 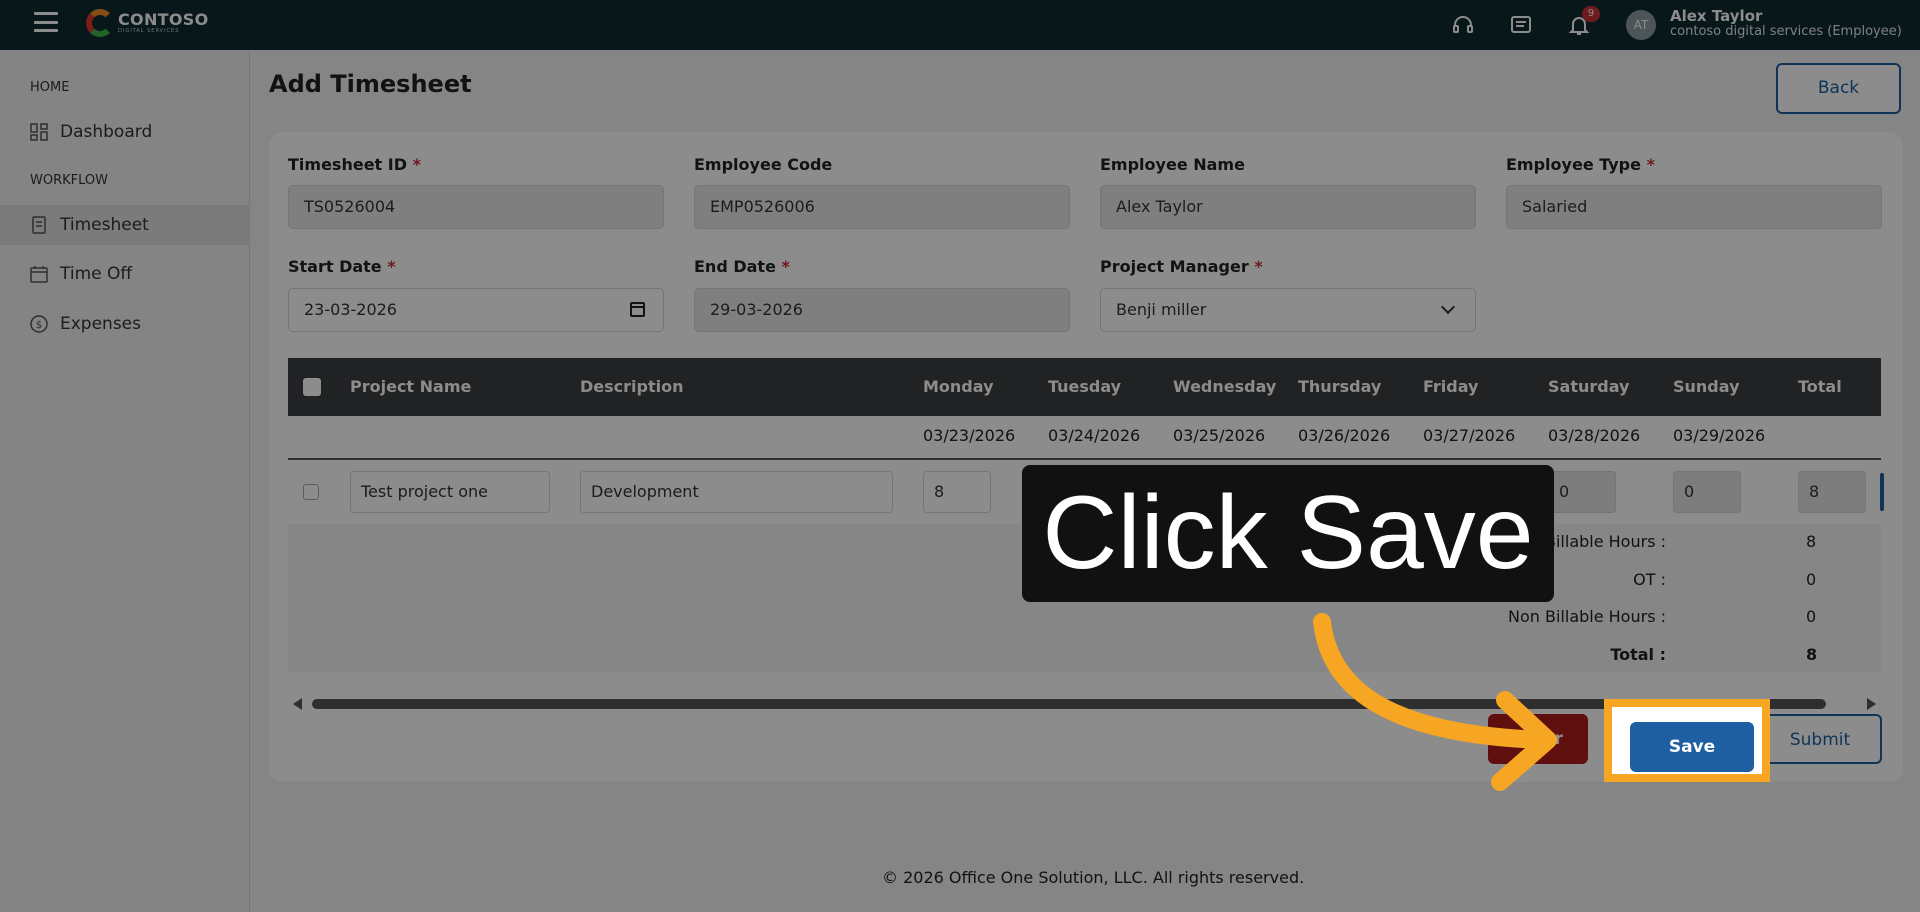 I want to click on project-manager-label: Project Manager *, so click(x=1181, y=266).